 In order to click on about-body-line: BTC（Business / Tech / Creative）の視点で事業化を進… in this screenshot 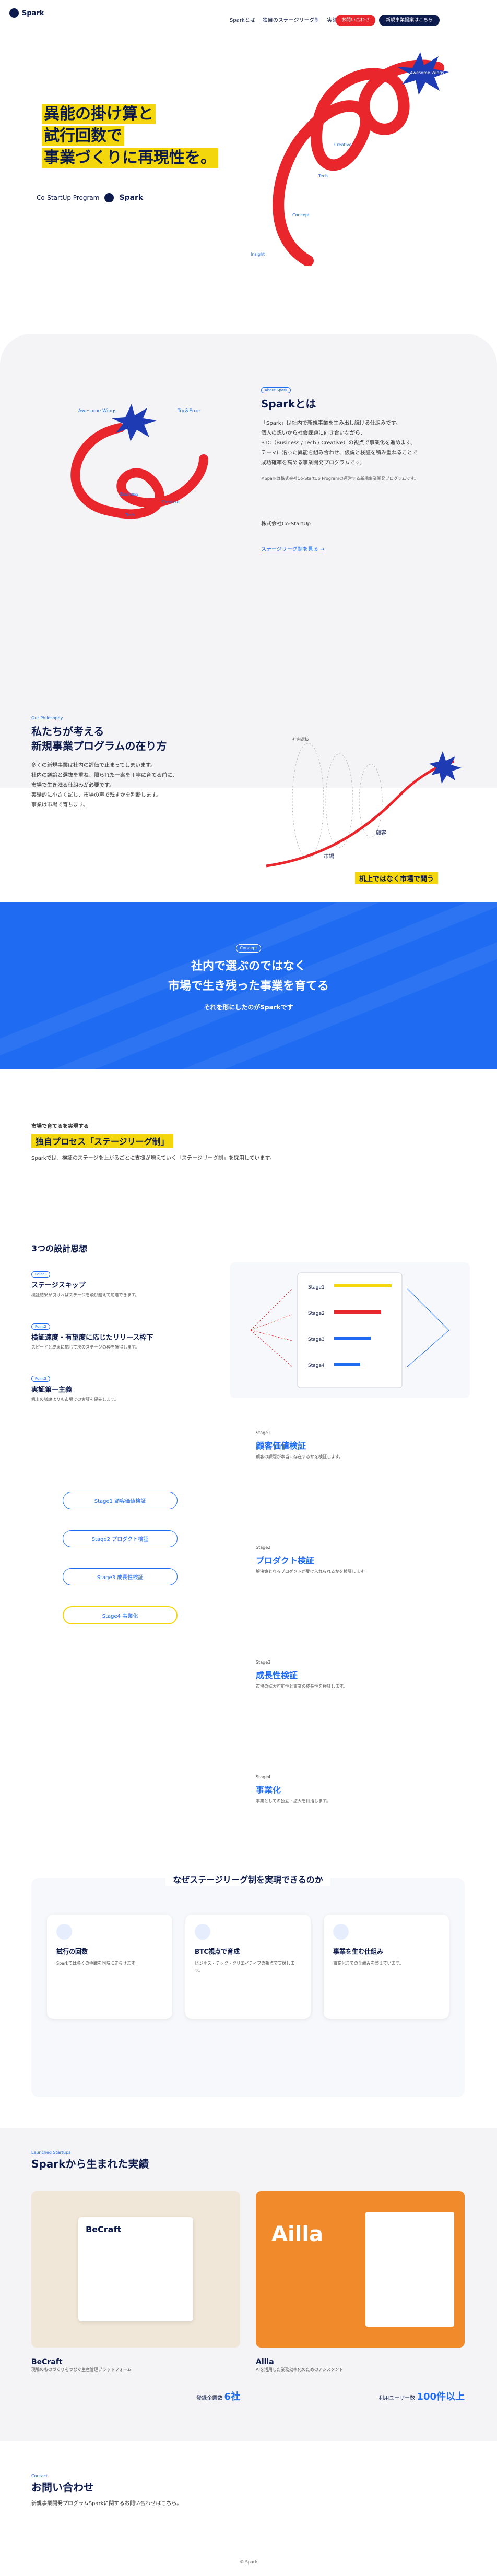, I will do `click(338, 443)`.